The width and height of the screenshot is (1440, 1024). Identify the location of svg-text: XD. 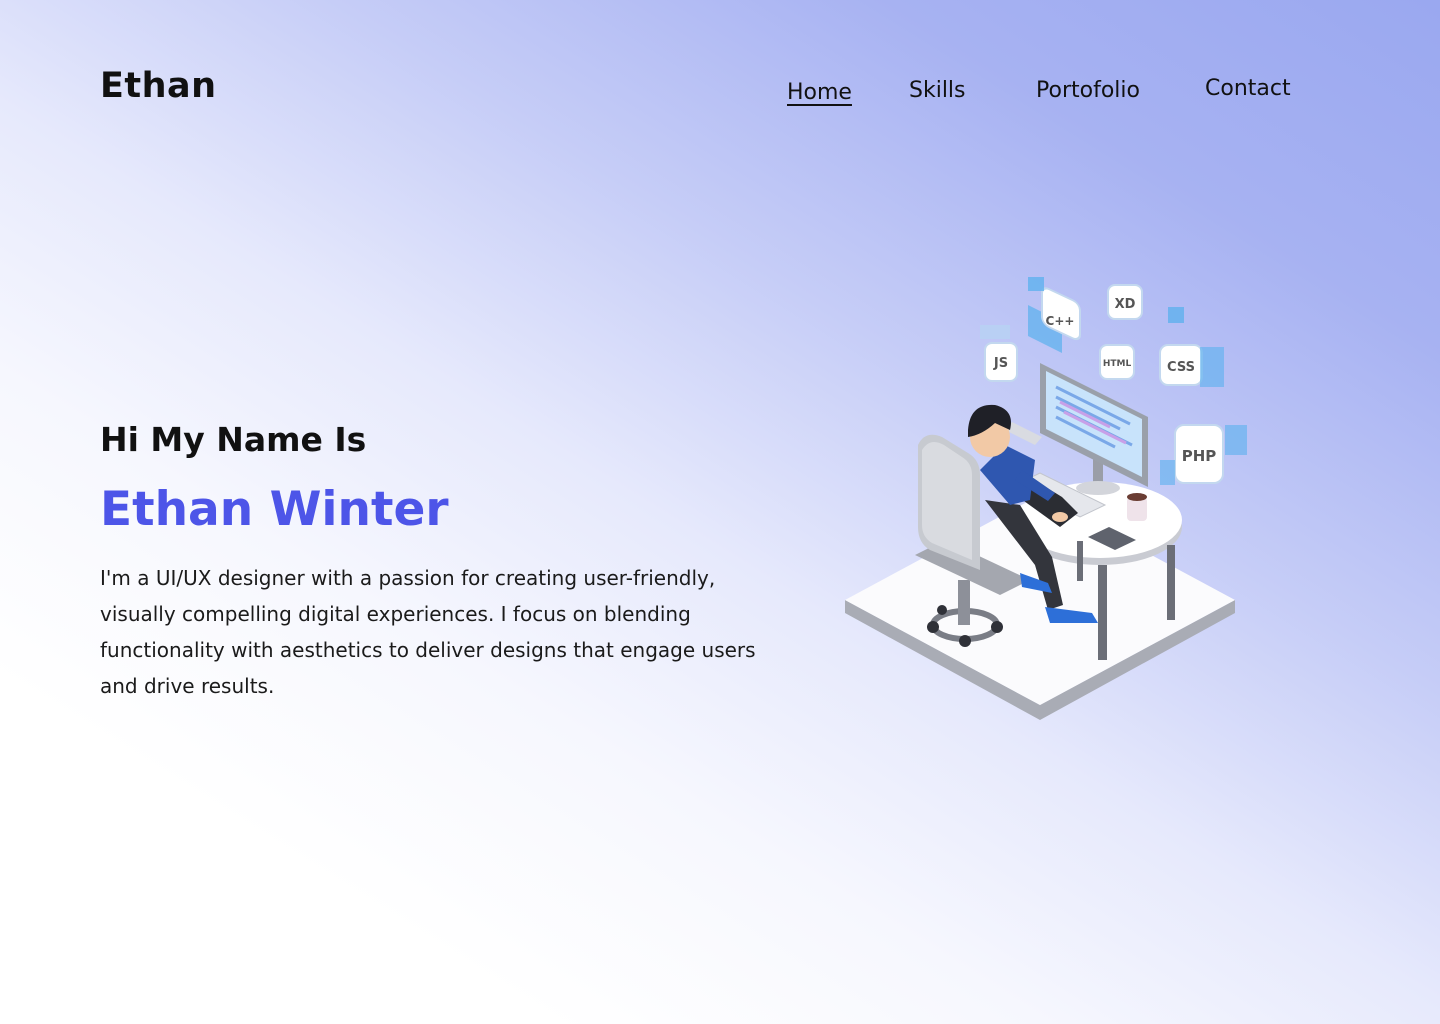
(1125, 304).